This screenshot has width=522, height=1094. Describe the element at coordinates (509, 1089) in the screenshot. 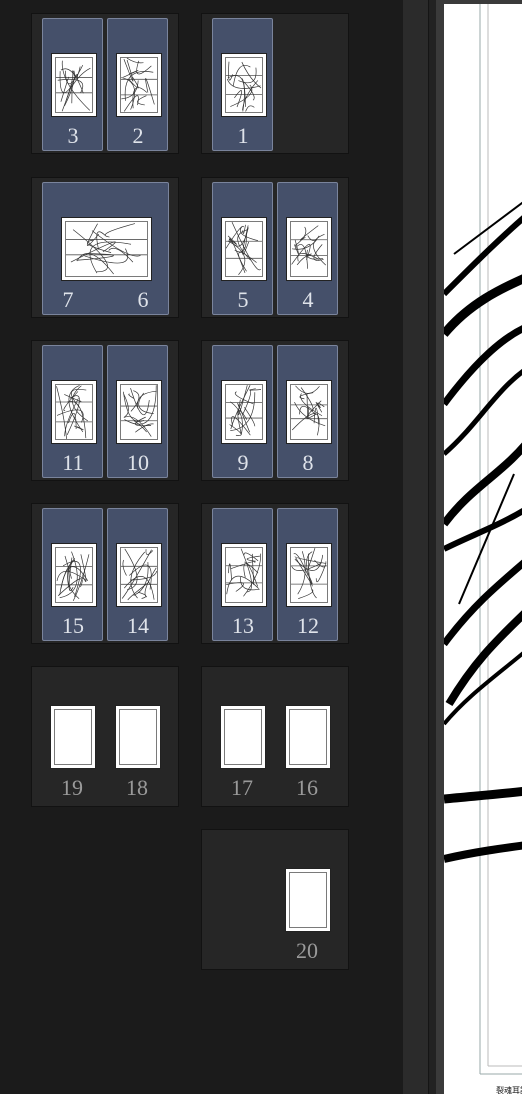

I see `page-footer-label: 裂魂耳語` at that location.